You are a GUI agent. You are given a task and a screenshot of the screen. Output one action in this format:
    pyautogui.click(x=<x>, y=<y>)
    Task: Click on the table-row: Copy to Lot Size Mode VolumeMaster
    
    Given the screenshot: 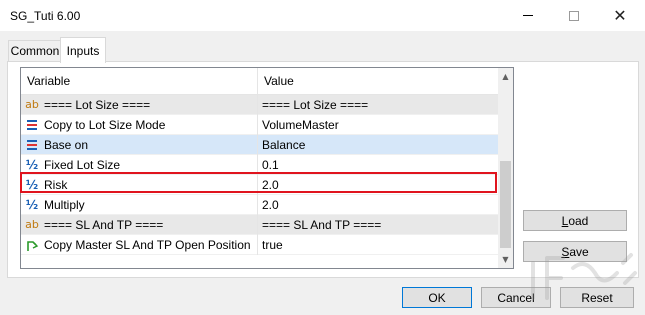 What is the action you would take?
    pyautogui.click(x=259, y=125)
    